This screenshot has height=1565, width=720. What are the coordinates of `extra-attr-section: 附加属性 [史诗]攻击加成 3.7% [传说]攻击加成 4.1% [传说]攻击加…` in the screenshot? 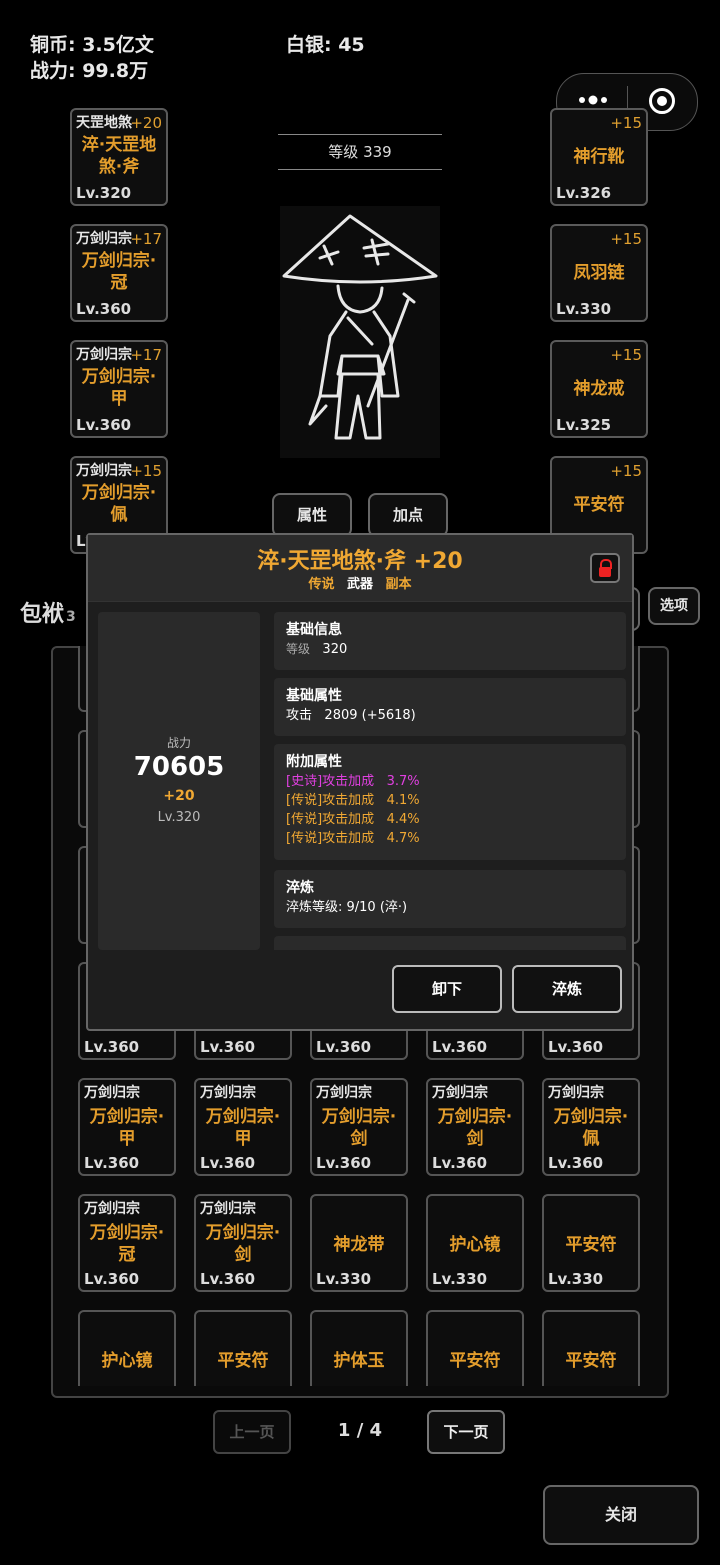 It's located at (450, 802).